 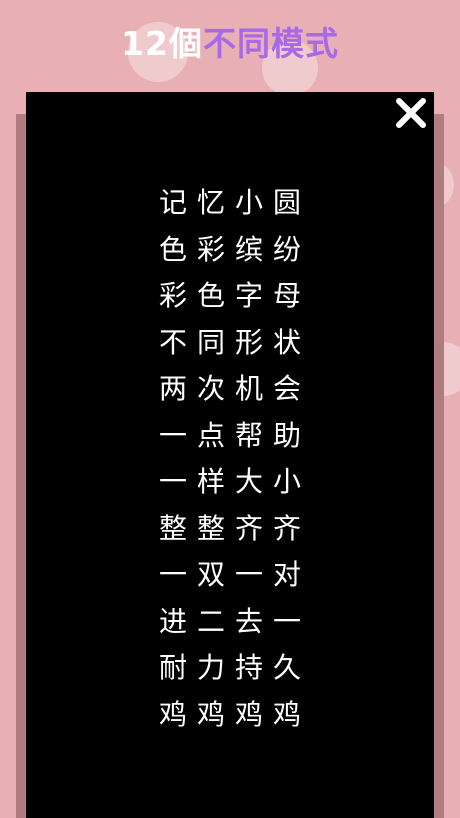 I want to click on page-title: 12個不同模式, so click(x=230, y=44).